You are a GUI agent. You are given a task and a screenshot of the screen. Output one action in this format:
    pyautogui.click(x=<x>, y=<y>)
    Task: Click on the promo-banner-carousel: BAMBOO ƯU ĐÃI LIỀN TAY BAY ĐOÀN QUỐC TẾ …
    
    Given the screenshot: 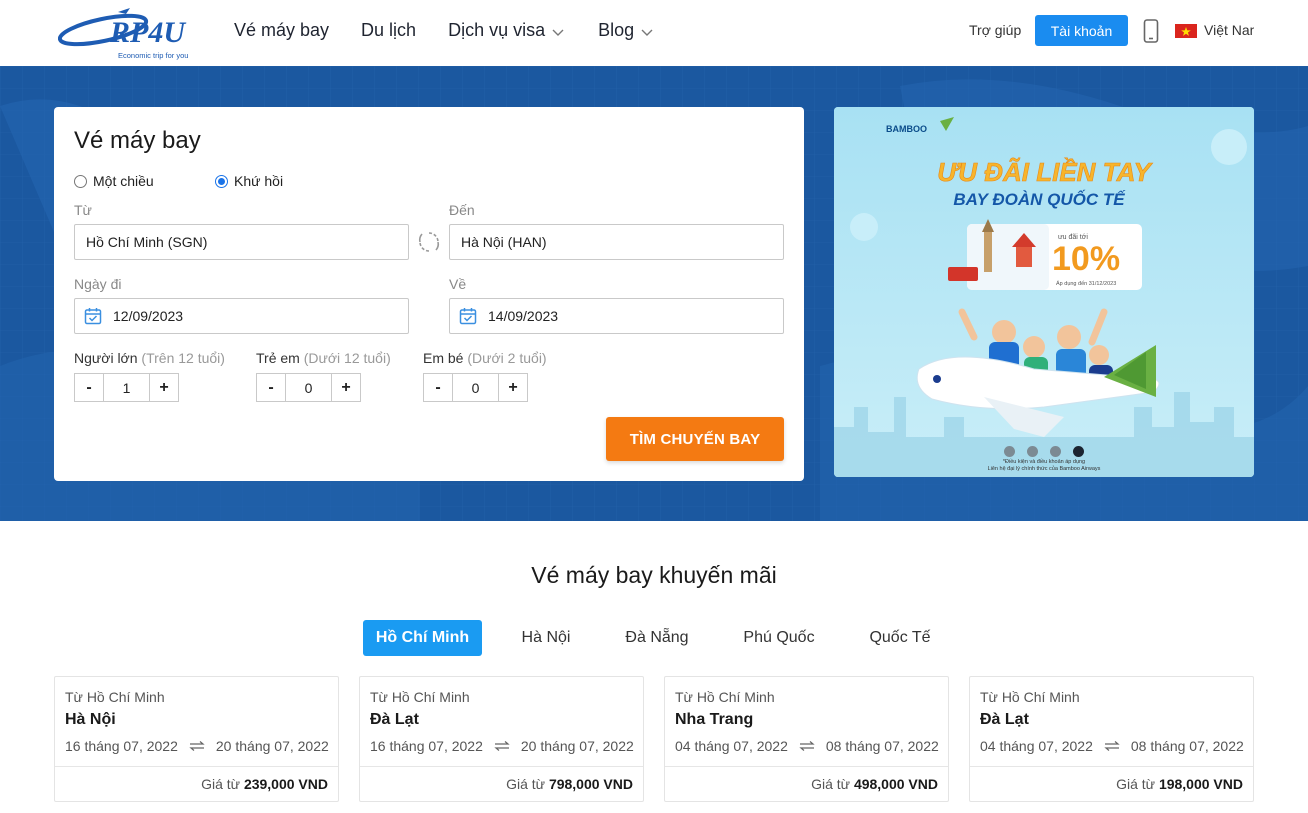 What is the action you would take?
    pyautogui.click(x=1044, y=292)
    